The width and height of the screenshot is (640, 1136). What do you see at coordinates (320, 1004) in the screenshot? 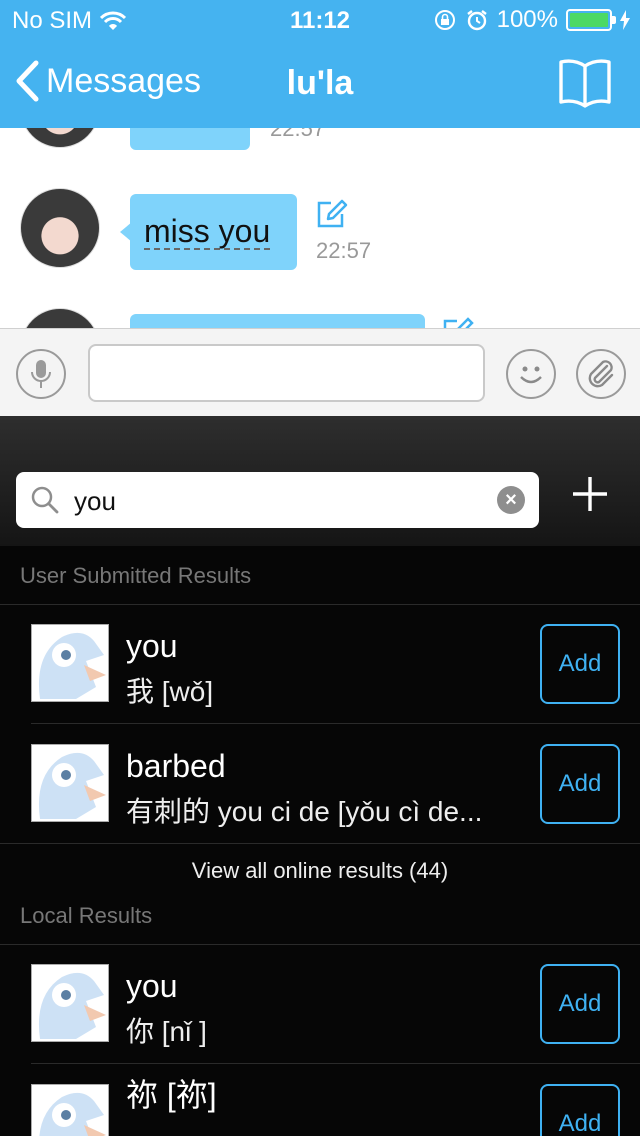
I see `result-row: you 你 [nǐ ] Add` at bounding box center [320, 1004].